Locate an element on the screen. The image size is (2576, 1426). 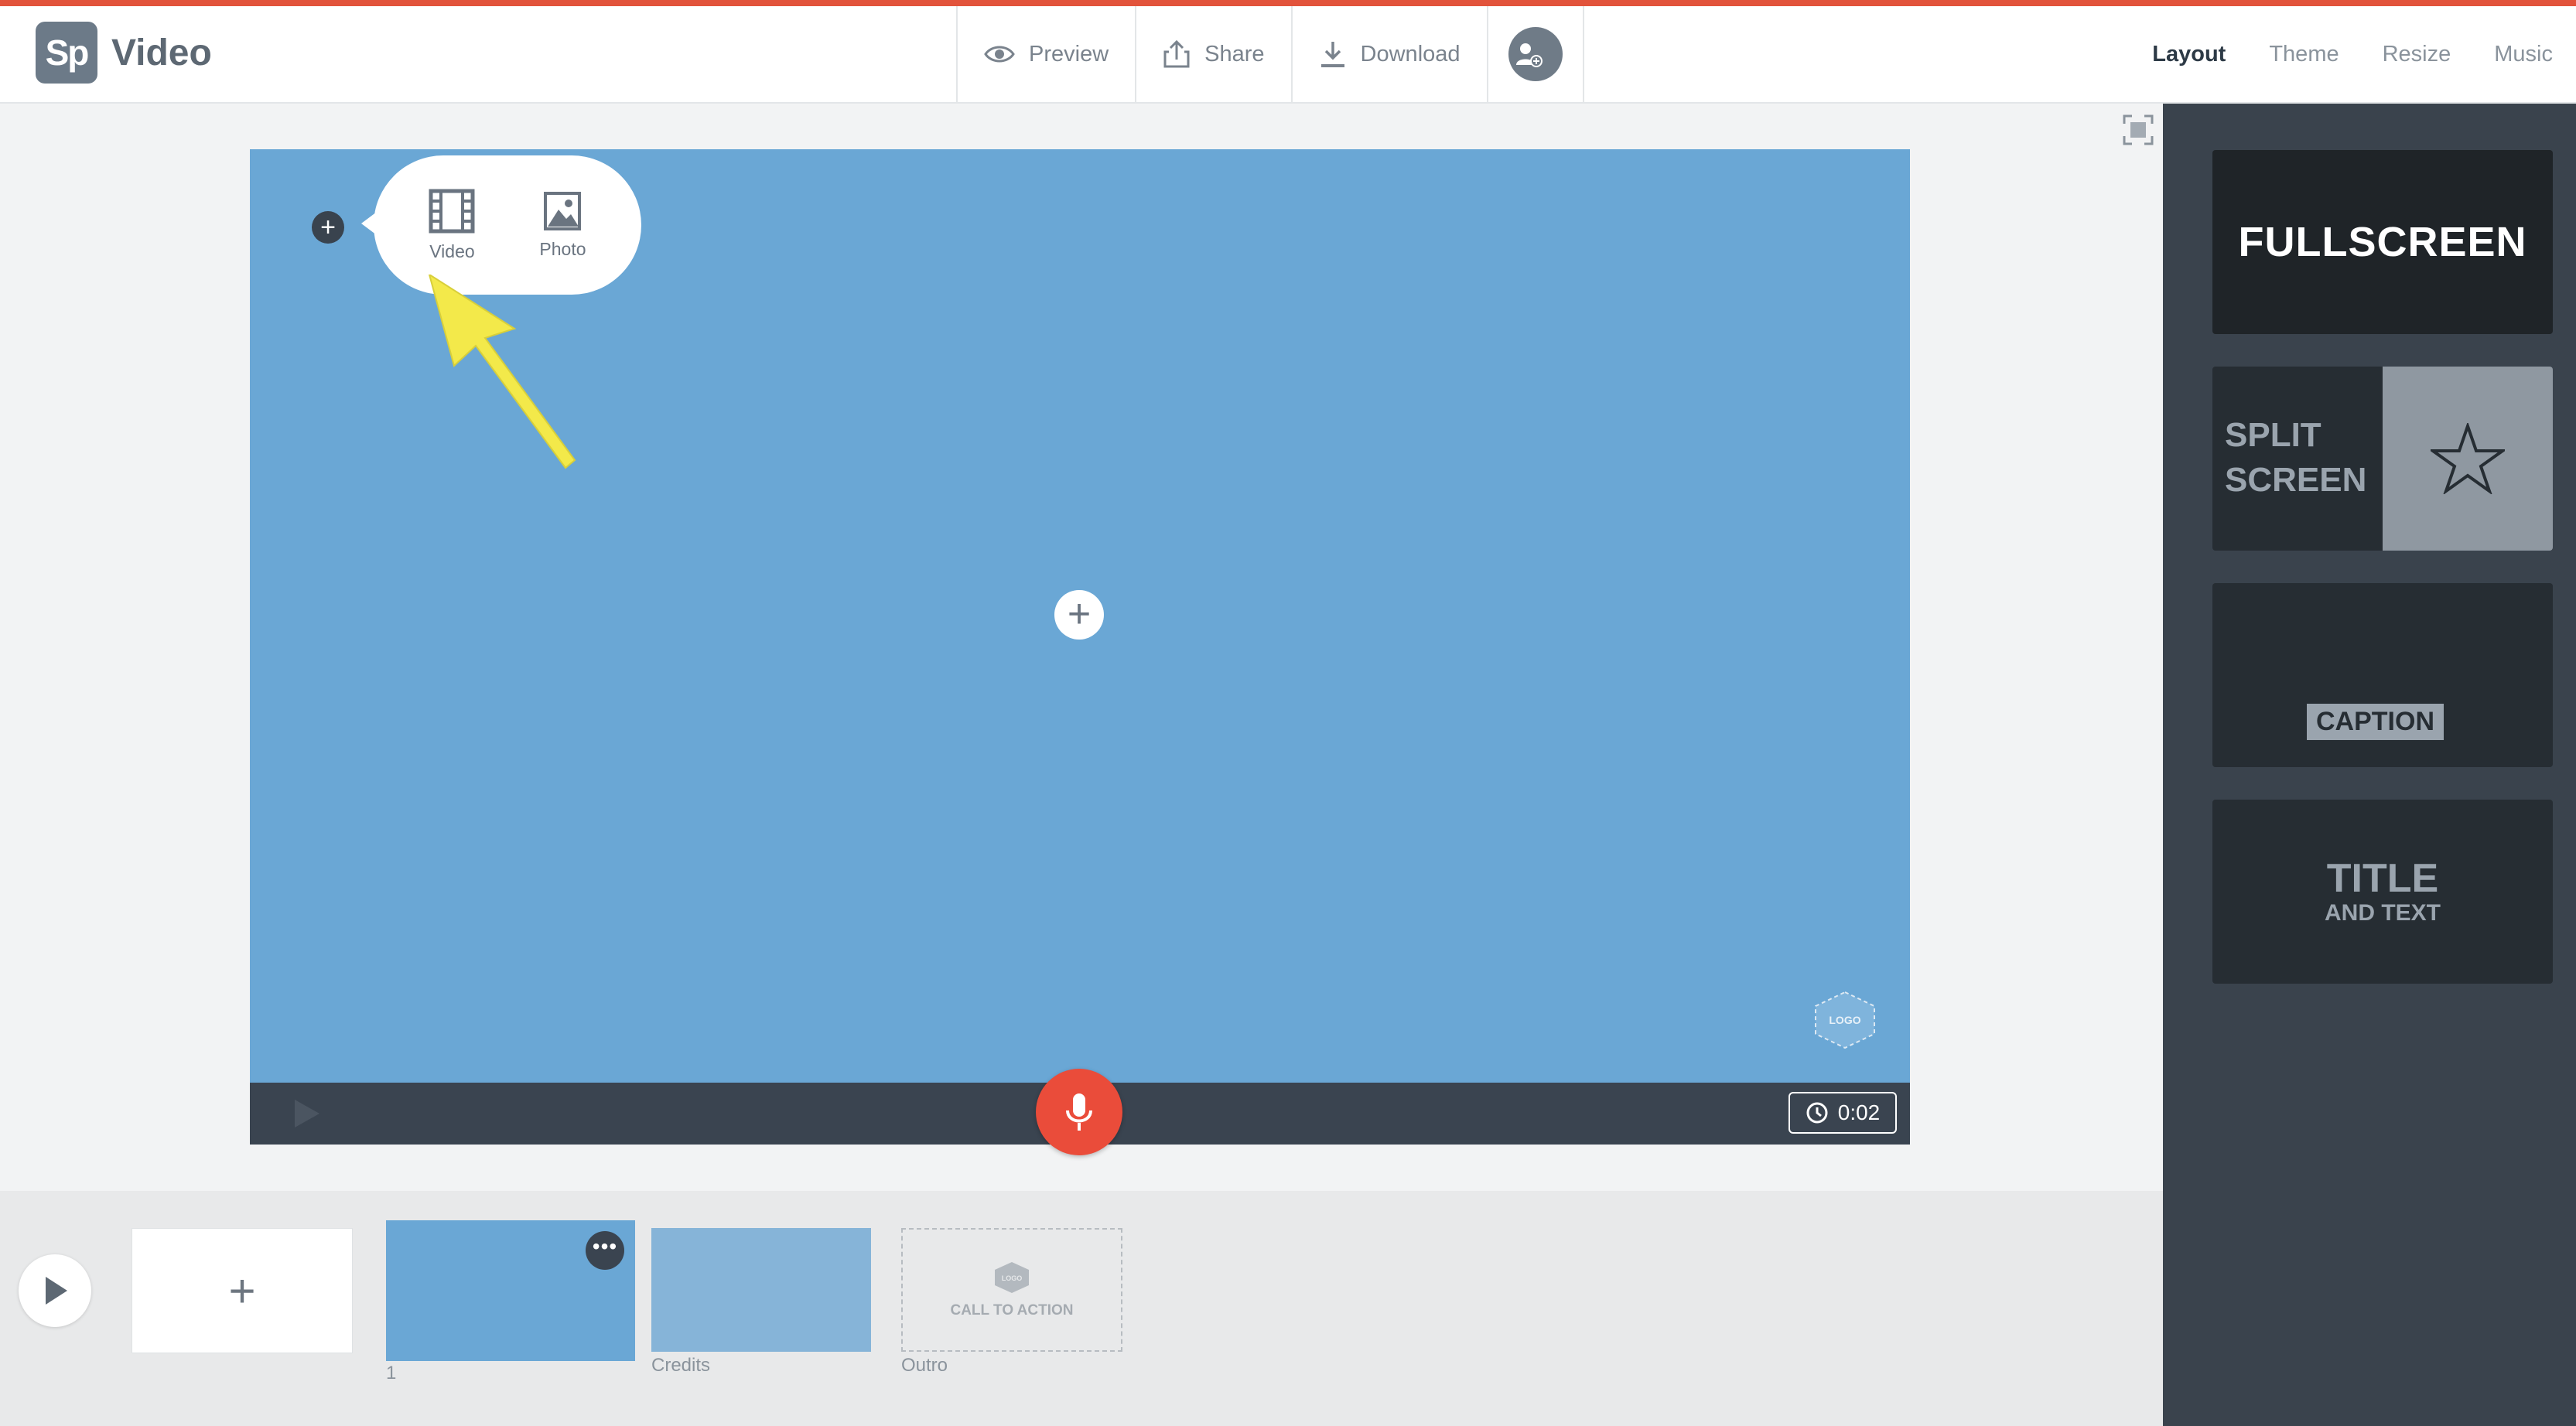
share-icon is located at coordinates (1176, 53).